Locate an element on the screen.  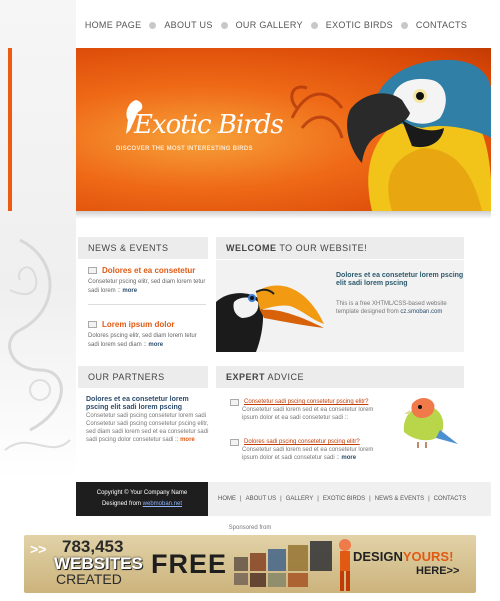
ad-here-link: HERE>> is located at coordinates (437, 571).